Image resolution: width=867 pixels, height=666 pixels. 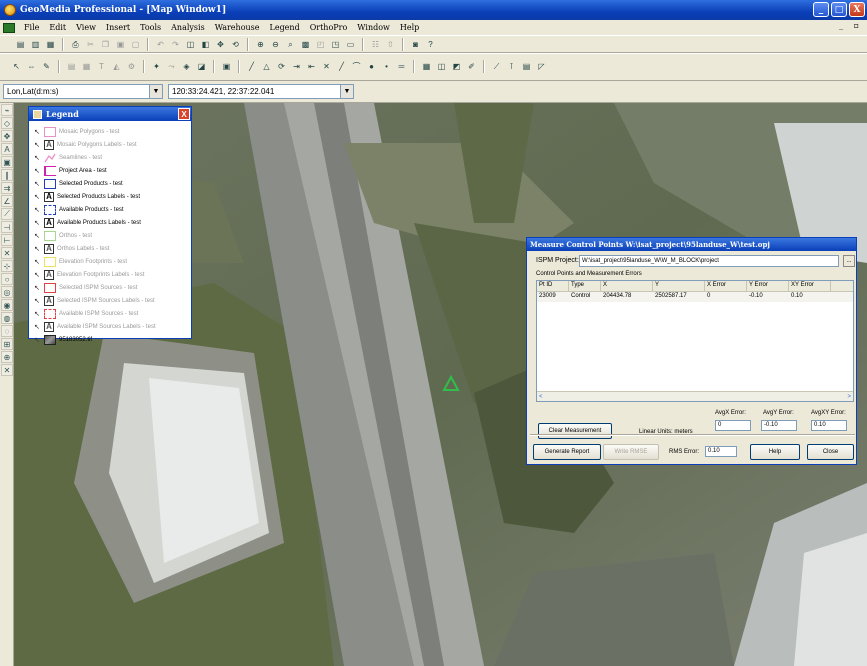 What do you see at coordinates (112, 248) in the screenshot?
I see `legend-entry: ↖ A Orthos Labels - test` at bounding box center [112, 248].